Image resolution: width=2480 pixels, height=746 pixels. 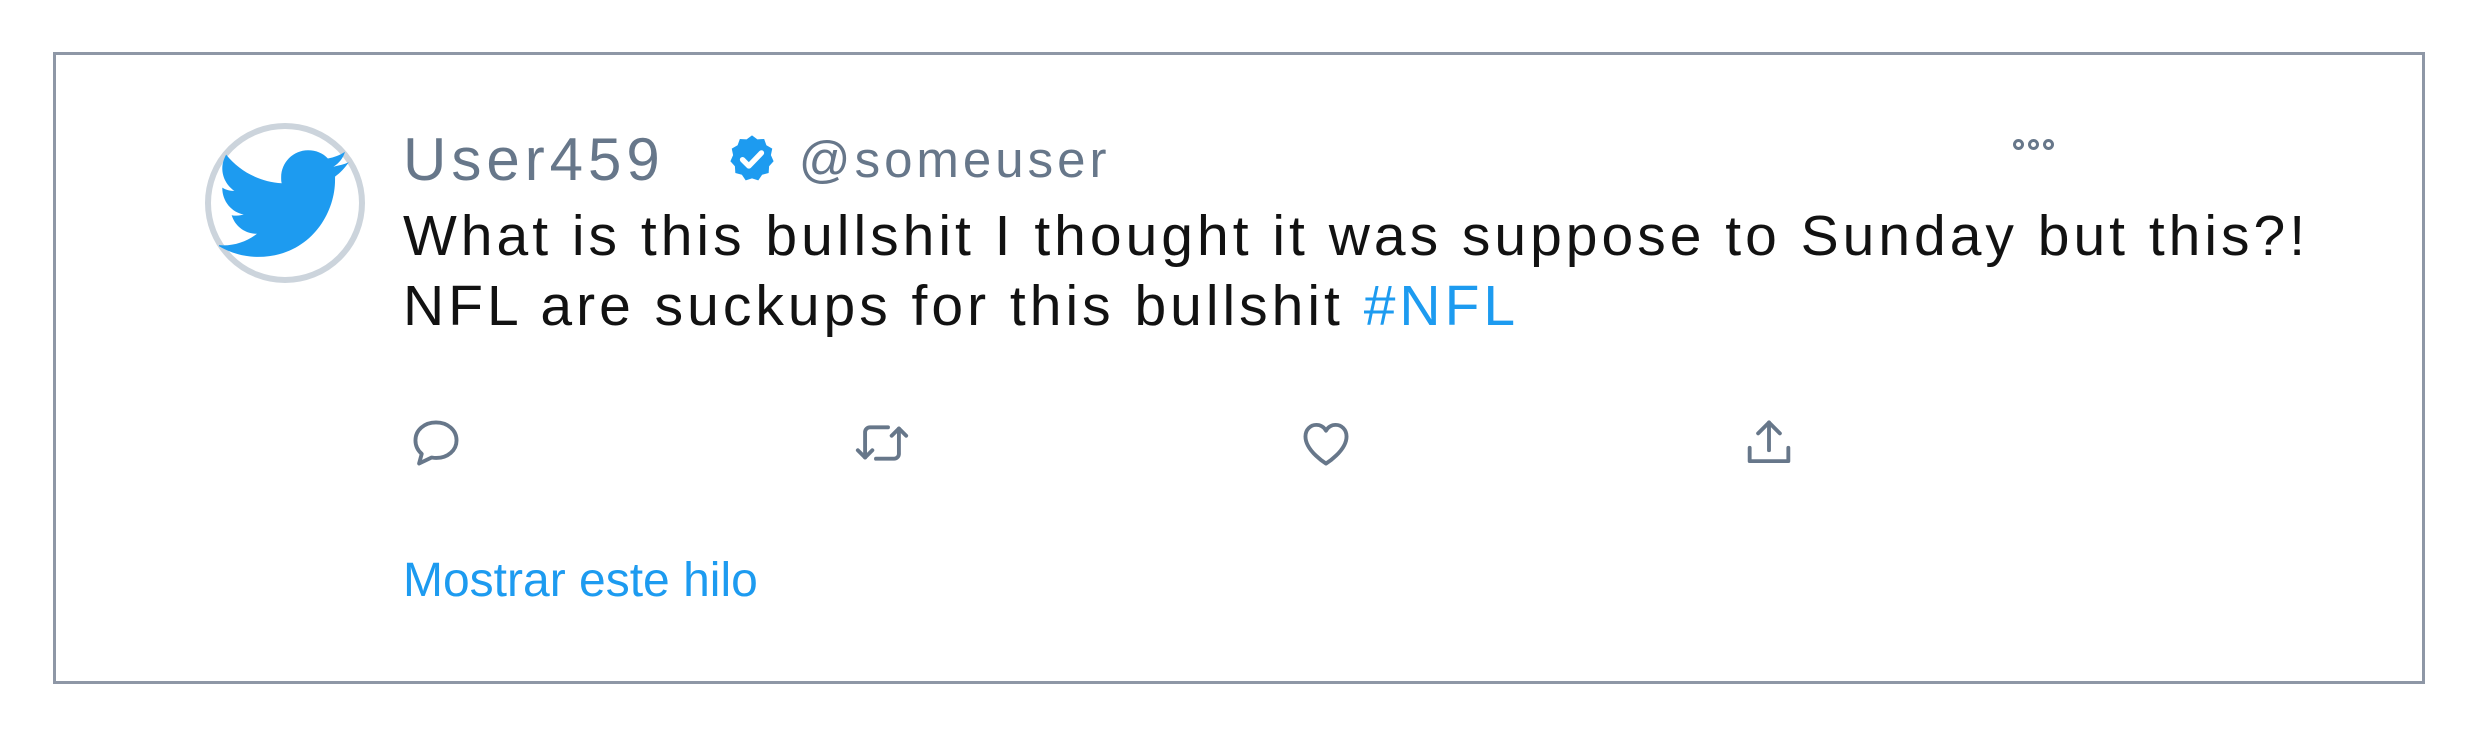 I want to click on twitter-bird-icon, so click(x=284, y=203).